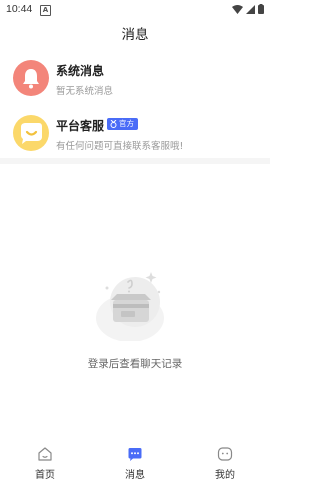  I want to click on empty-box-icon, so click(130, 304).